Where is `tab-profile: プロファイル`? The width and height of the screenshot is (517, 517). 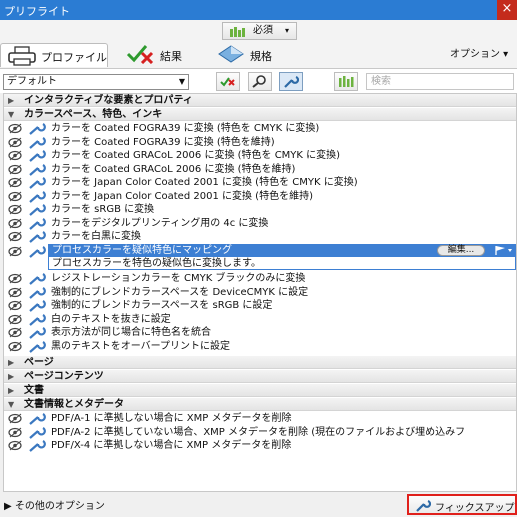 tab-profile: プロファイル is located at coordinates (54, 55).